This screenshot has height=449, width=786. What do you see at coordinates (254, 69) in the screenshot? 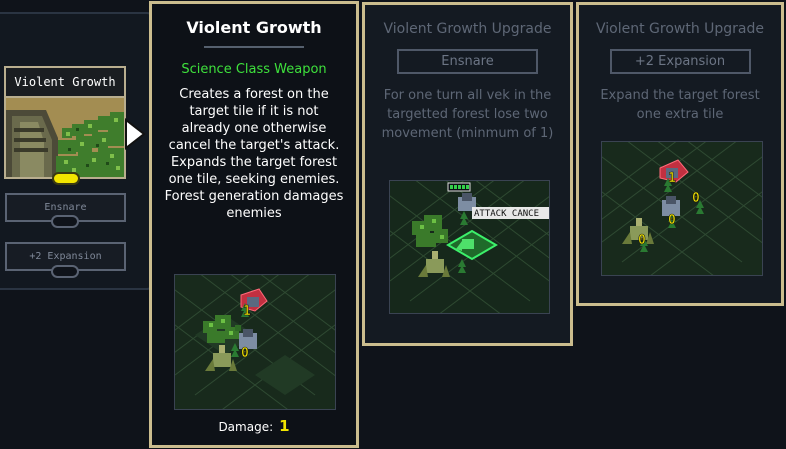
I see `weapon-class-label: Science Class Weapon` at bounding box center [254, 69].